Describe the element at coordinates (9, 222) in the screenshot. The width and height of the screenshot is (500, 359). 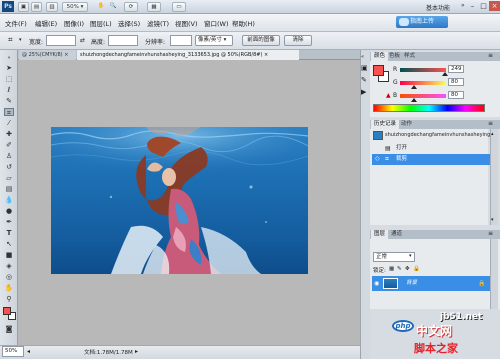
I see `pen-tool-icon: ✒` at that location.